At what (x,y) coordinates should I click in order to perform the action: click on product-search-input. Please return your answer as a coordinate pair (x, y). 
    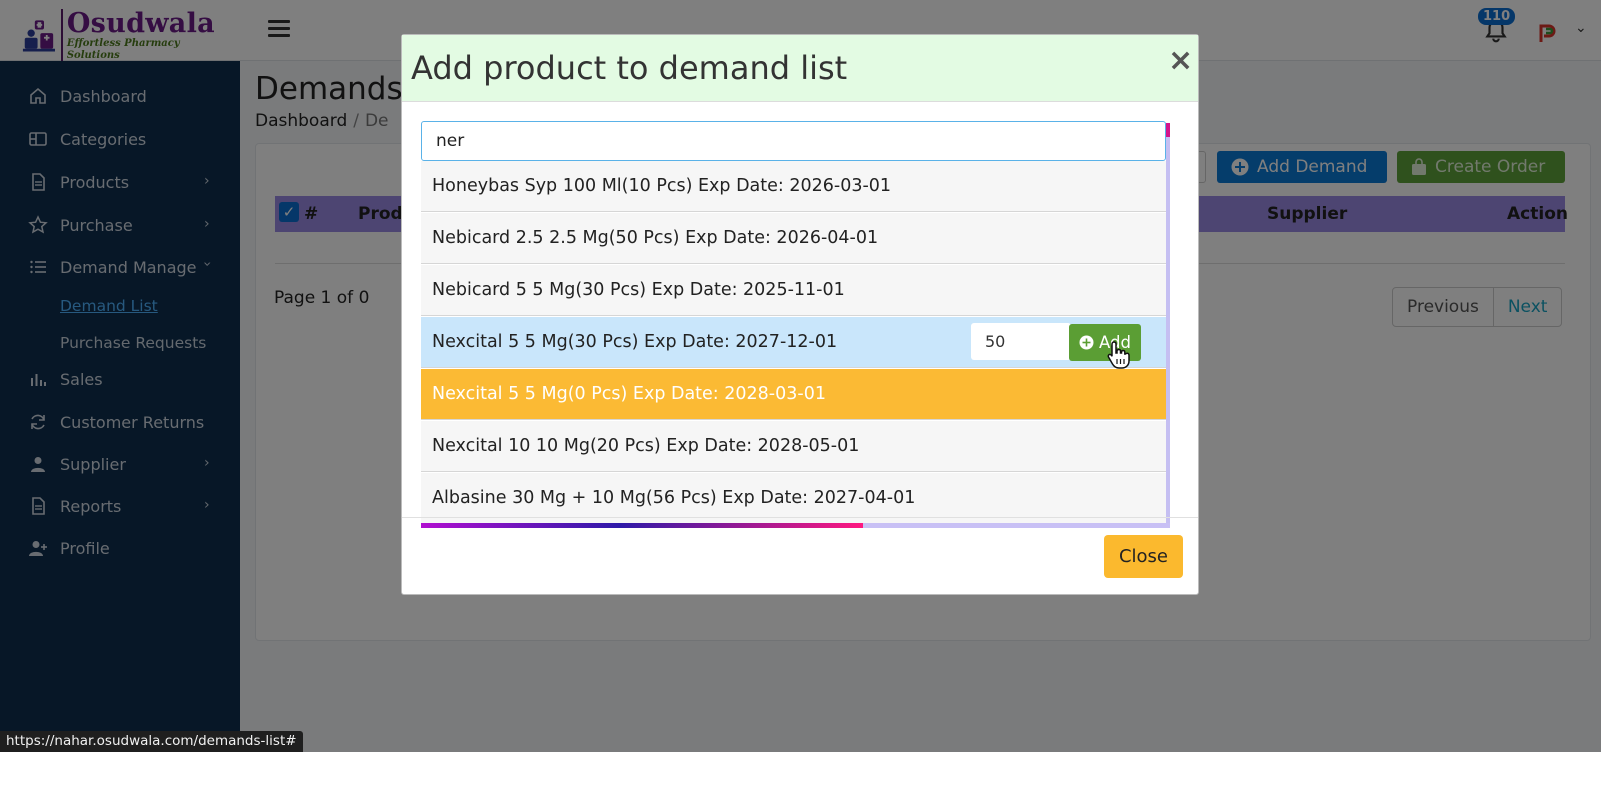
    Looking at the image, I should click on (793, 141).